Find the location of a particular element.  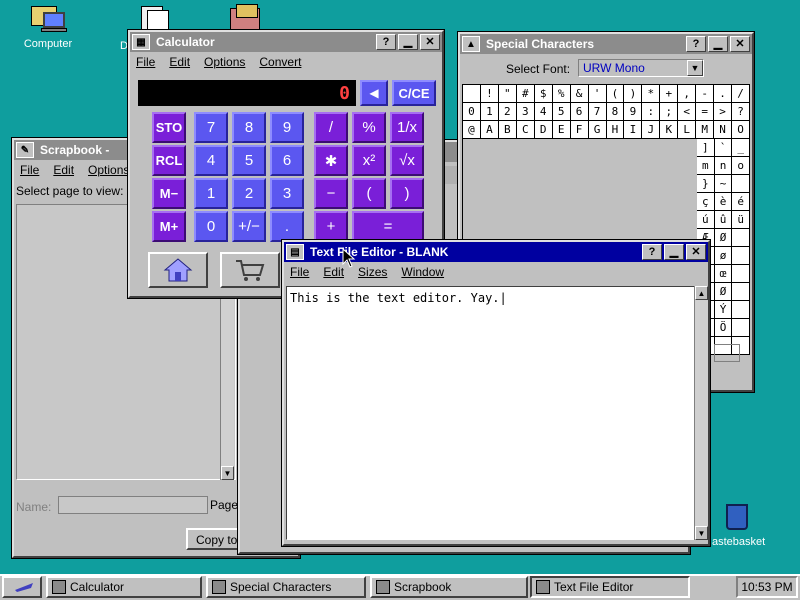

char-cell: œ is located at coordinates (723, 274).